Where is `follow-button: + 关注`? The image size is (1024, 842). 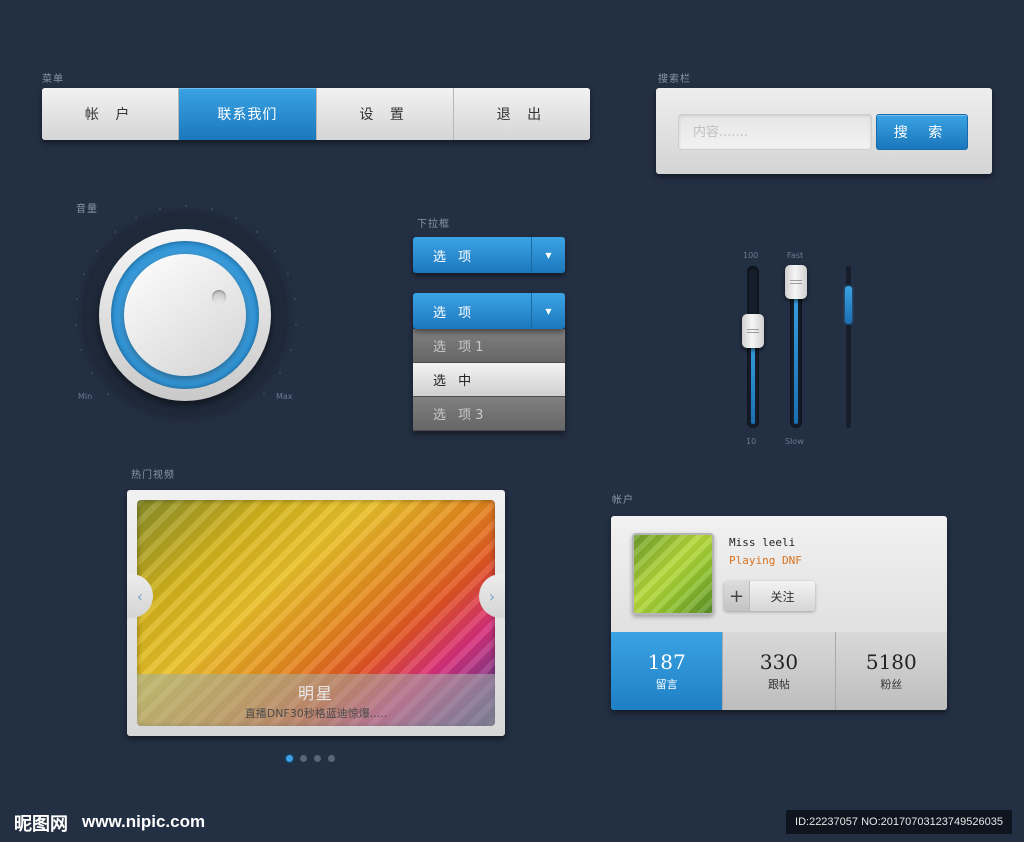 follow-button: + 关注 is located at coordinates (769, 596).